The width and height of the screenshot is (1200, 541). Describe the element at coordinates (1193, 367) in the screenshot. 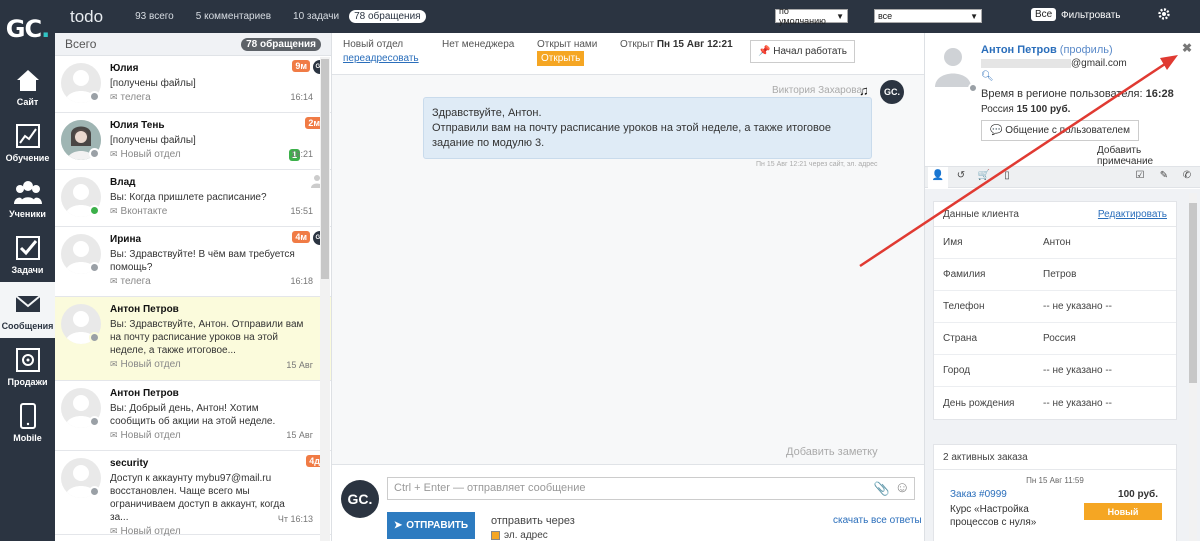

I see `panel-scrollbar` at that location.